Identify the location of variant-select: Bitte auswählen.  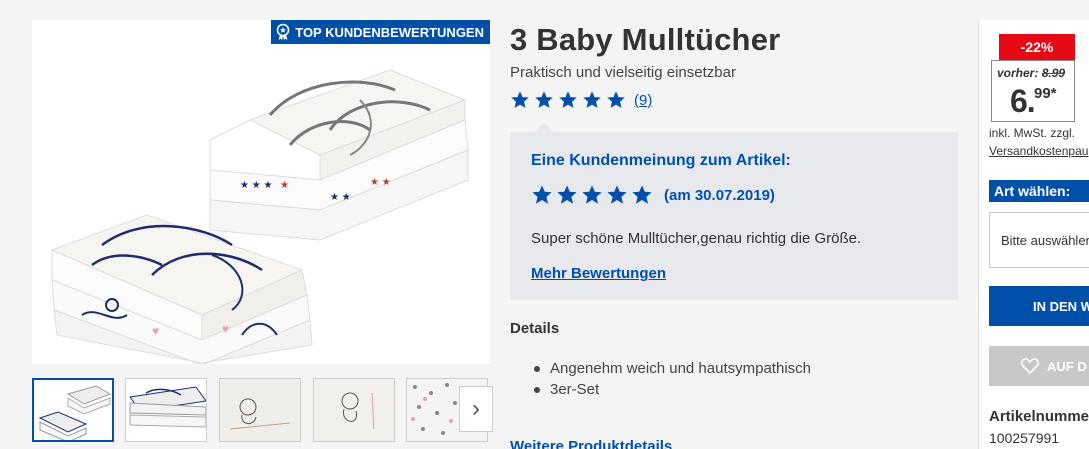
(1039, 240).